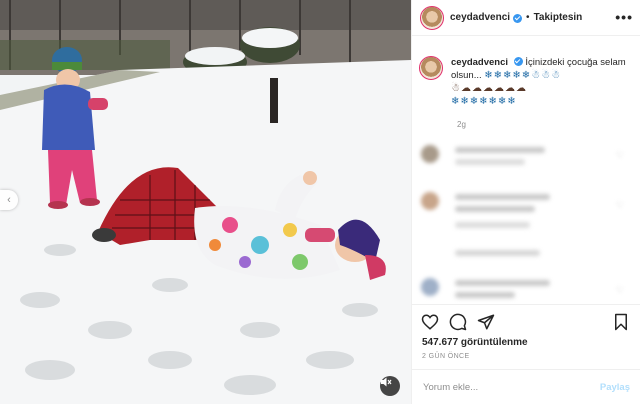 Image resolution: width=640 pixels, height=405 pixels. Describe the element at coordinates (479, 62) in the screenshot. I see `caption-username: ceydadvenci` at that location.